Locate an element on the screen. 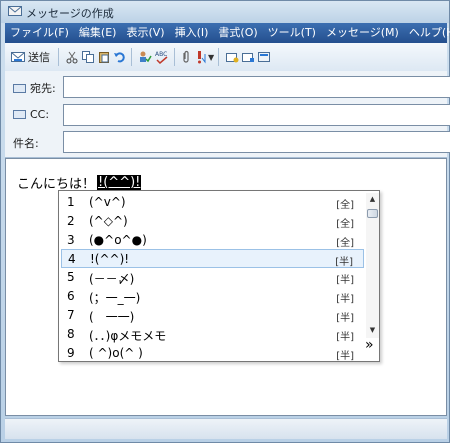  undo-button is located at coordinates (120, 57).